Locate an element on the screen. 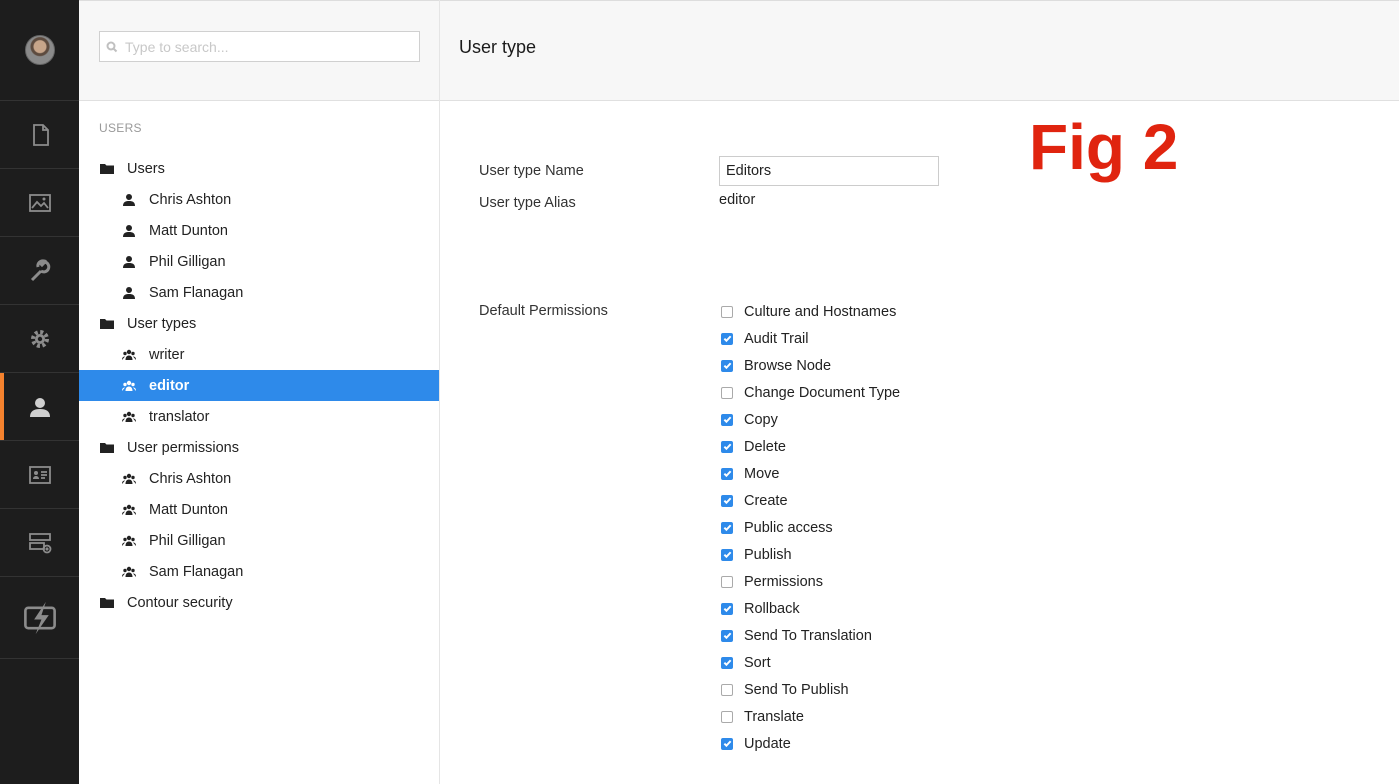 The height and width of the screenshot is (784, 1399). default-permissions-row: Default Permissions is located at coordinates (599, 311).